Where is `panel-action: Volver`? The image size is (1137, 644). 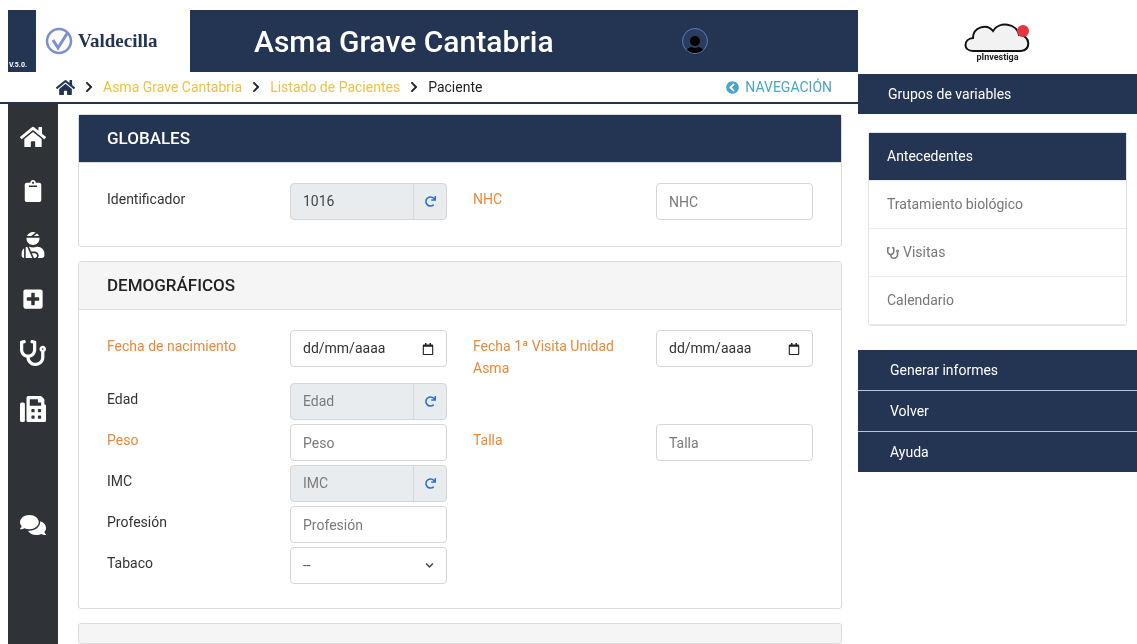 panel-action: Volver is located at coordinates (997, 411).